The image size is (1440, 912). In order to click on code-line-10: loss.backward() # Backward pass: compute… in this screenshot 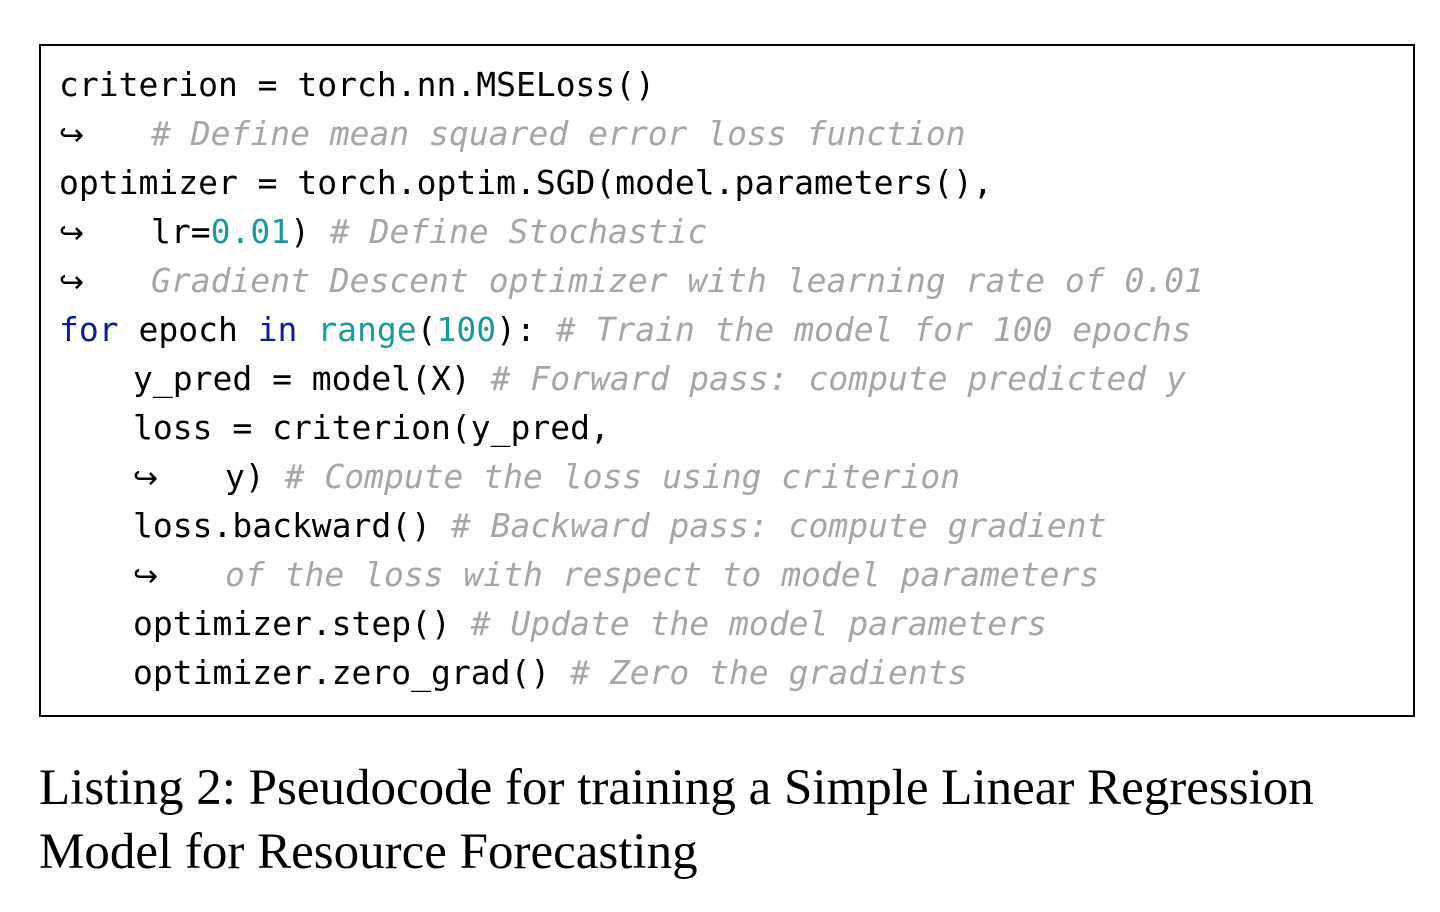, I will do `click(583, 525)`.